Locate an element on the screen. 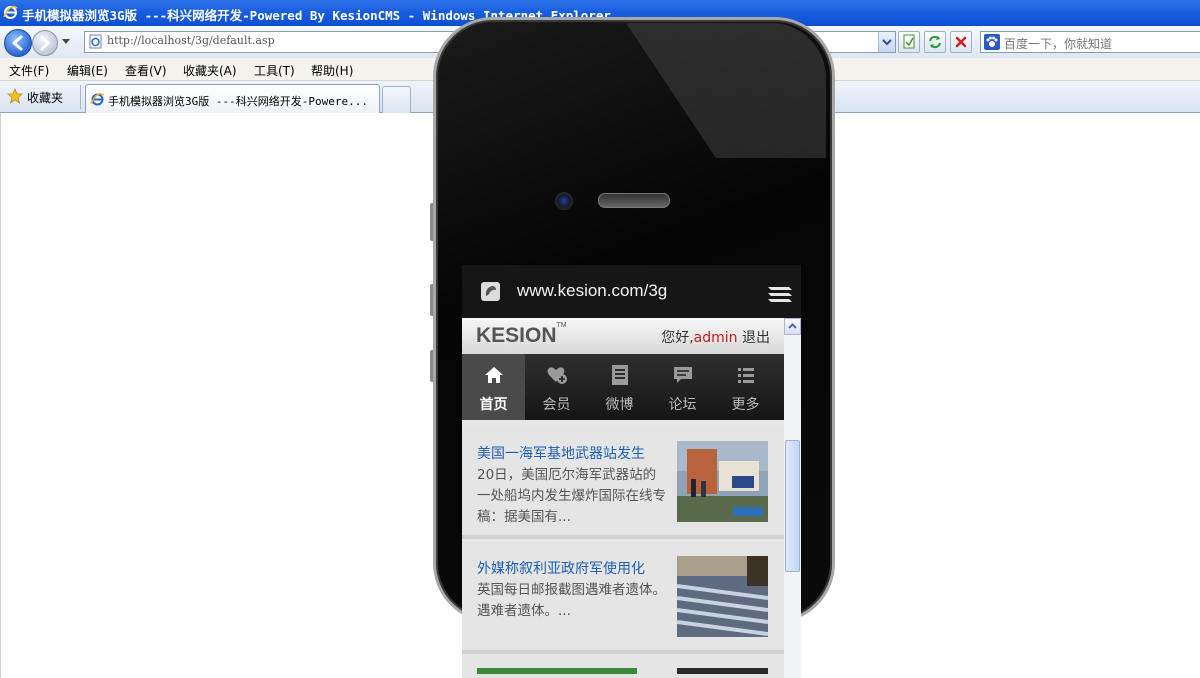 Image resolution: width=1200 pixels, height=678 pixels. refresh-icon is located at coordinates (935, 42).